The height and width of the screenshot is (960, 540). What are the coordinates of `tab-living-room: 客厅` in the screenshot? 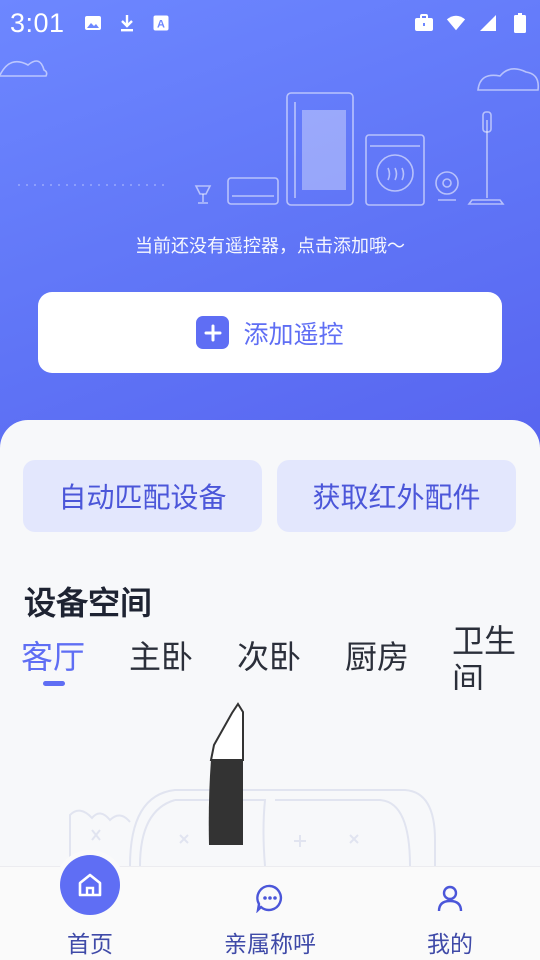 It's located at (53, 655).